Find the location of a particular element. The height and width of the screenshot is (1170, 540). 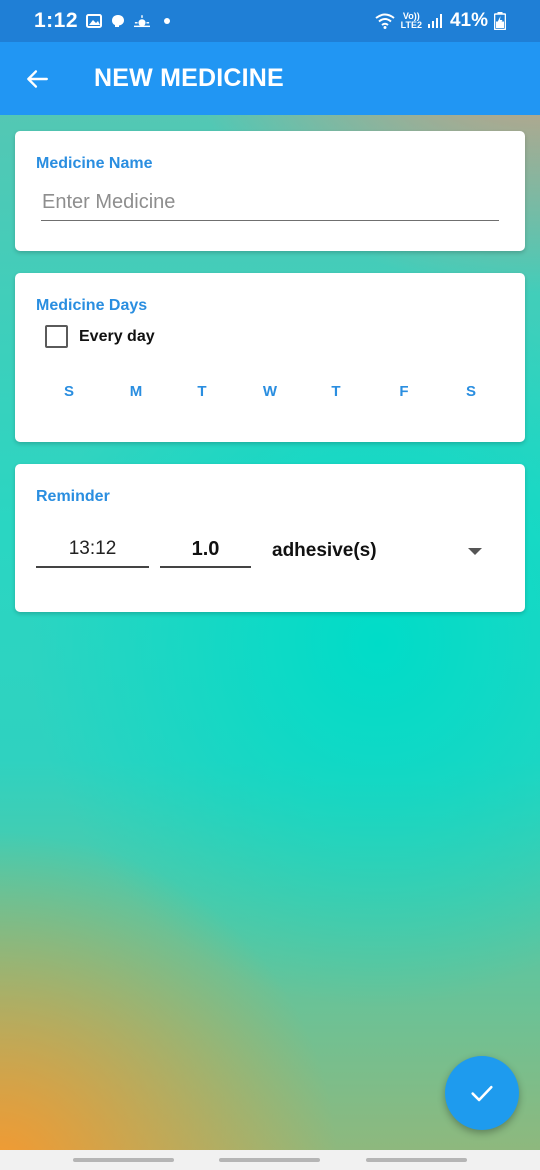

system-nav-bar is located at coordinates (270, 1160).